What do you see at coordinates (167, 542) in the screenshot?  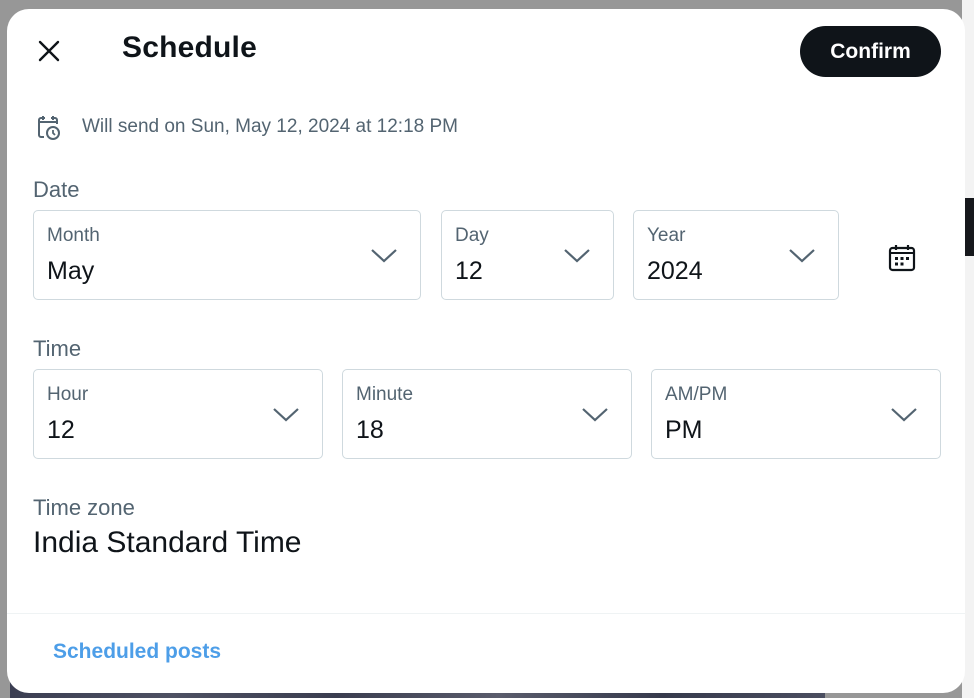 I see `timezone-value: India Standard Time` at bounding box center [167, 542].